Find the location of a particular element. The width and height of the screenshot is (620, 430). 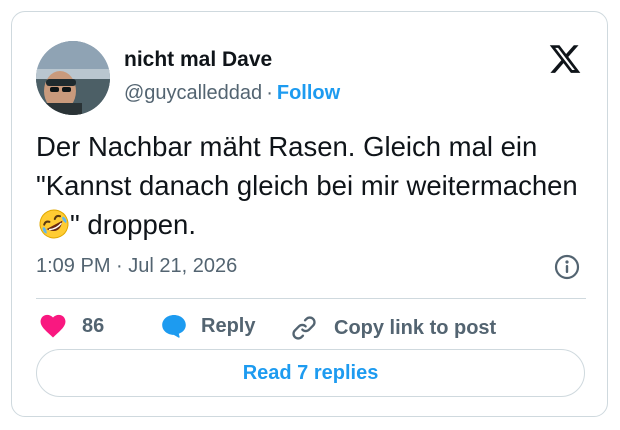

info-icon is located at coordinates (567, 267).